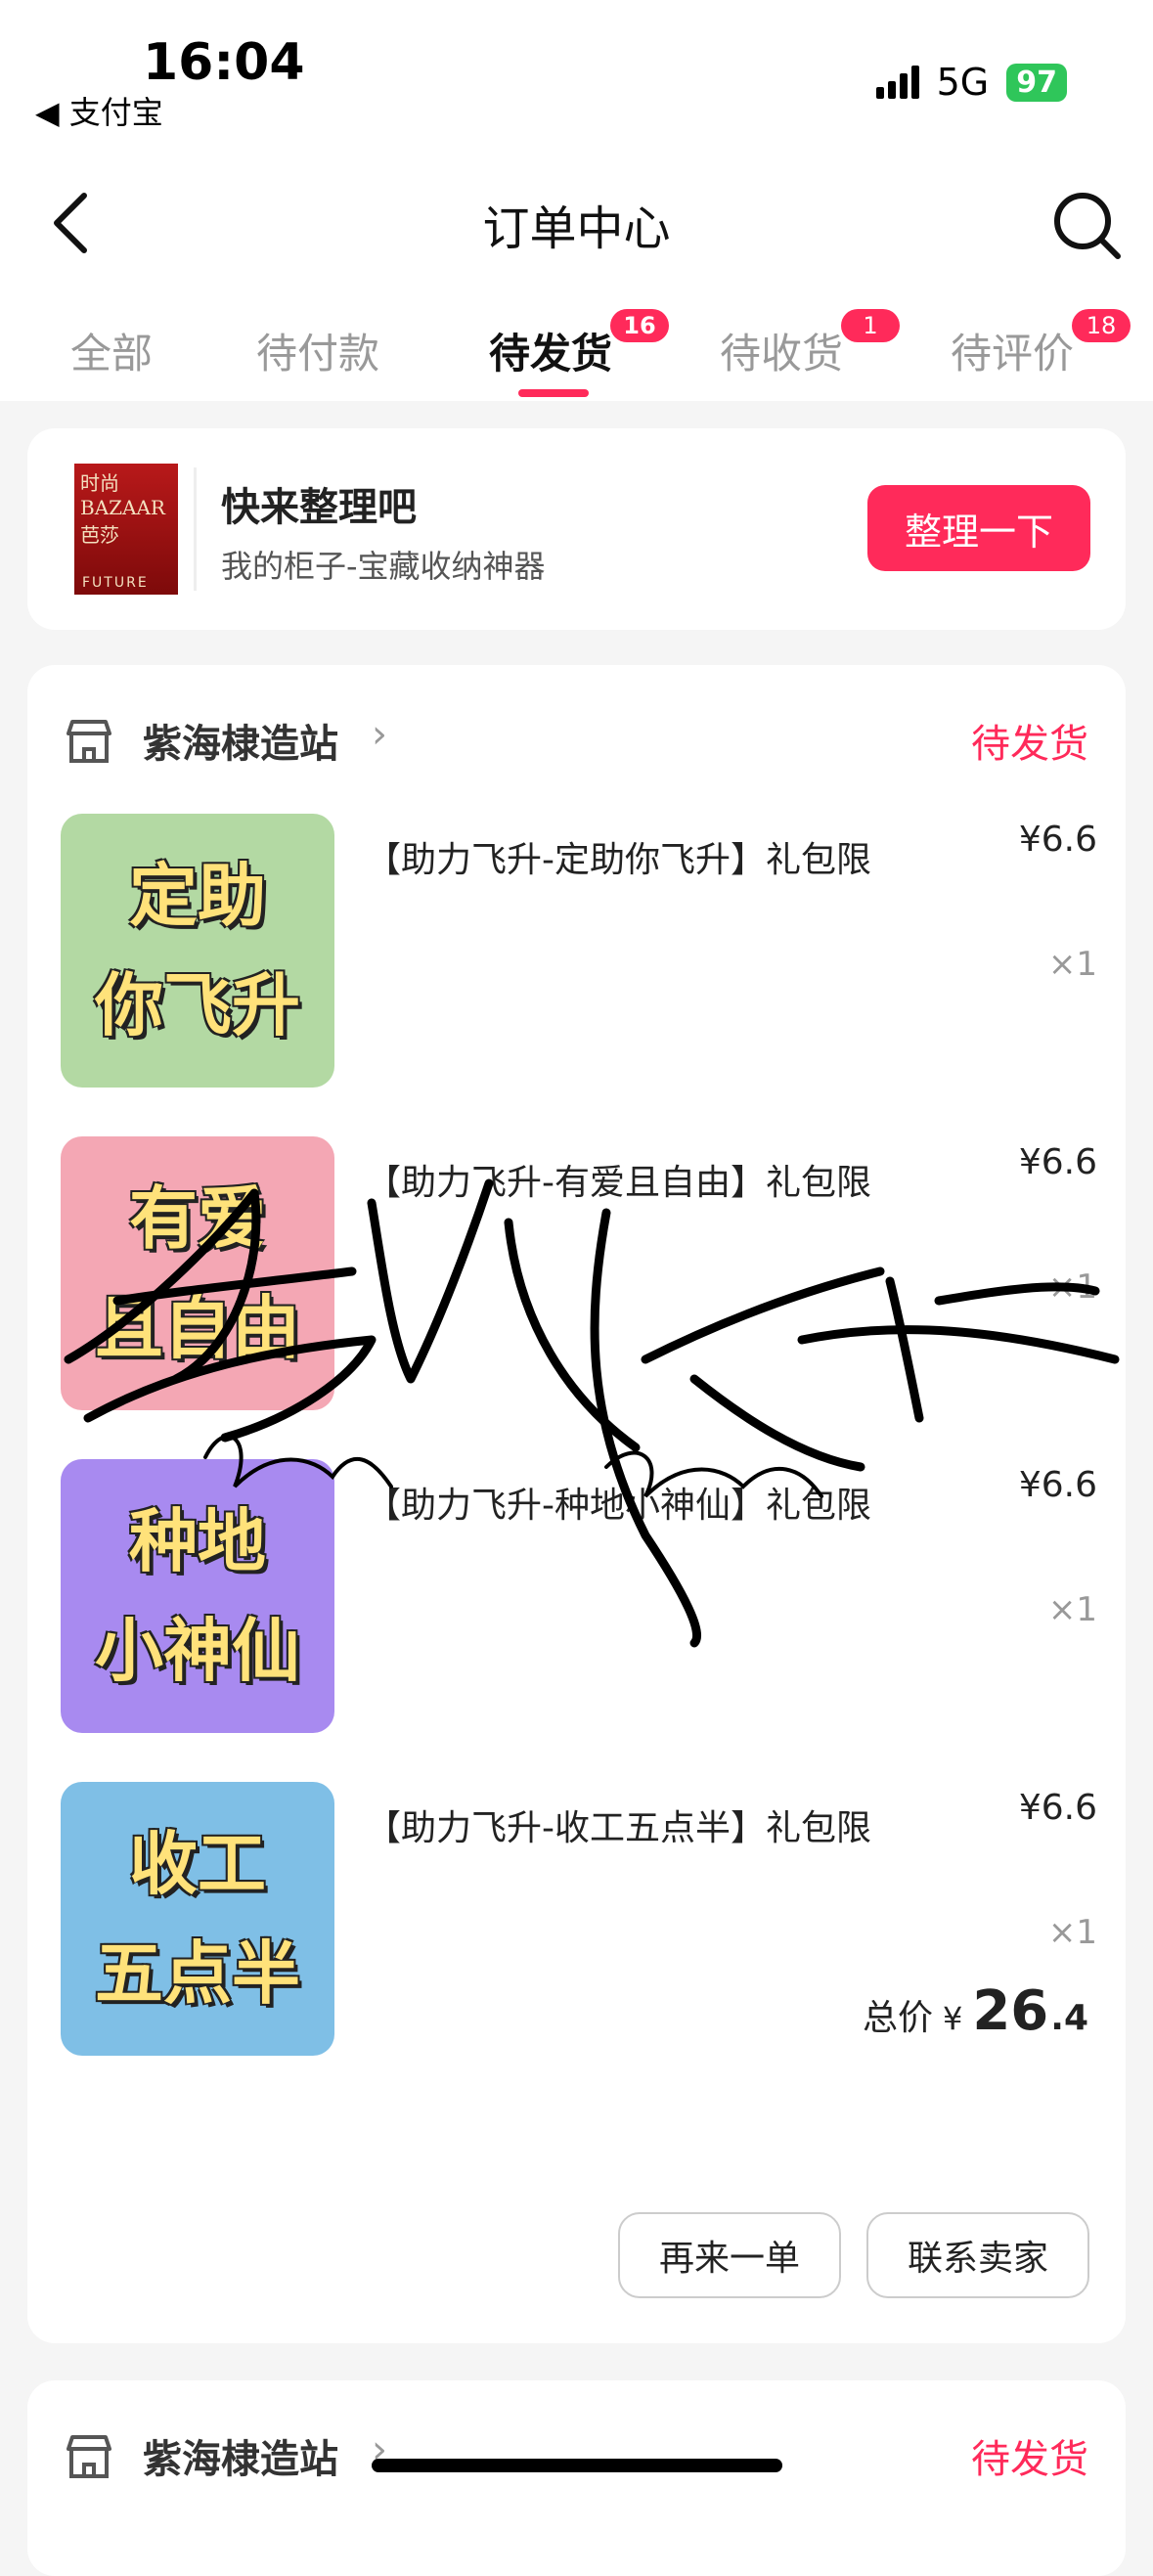 Image resolution: width=1153 pixels, height=2576 pixels. I want to click on item-thumbnail: 收工 五点半, so click(197, 1919).